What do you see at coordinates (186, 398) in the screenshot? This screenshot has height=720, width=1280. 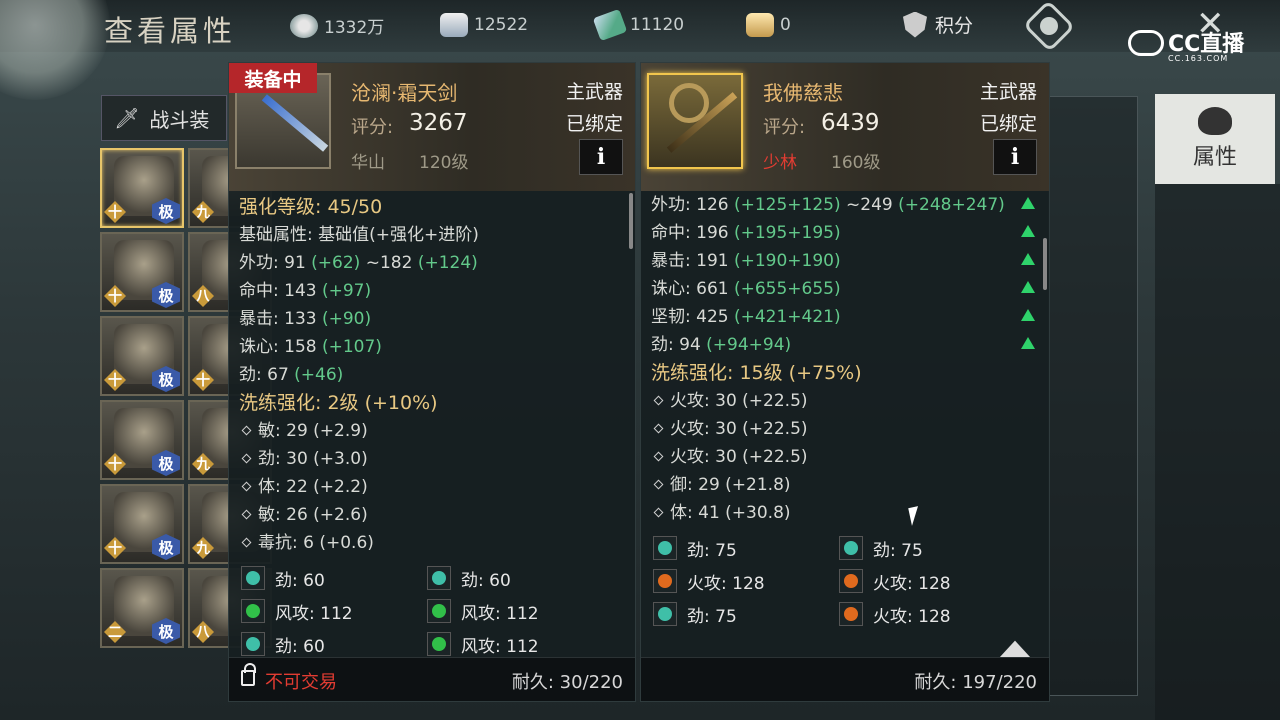 I see `equipment-grid: 十极 九 十极 八 十极 十 十极 九 十极 九 二极 八` at bounding box center [186, 398].